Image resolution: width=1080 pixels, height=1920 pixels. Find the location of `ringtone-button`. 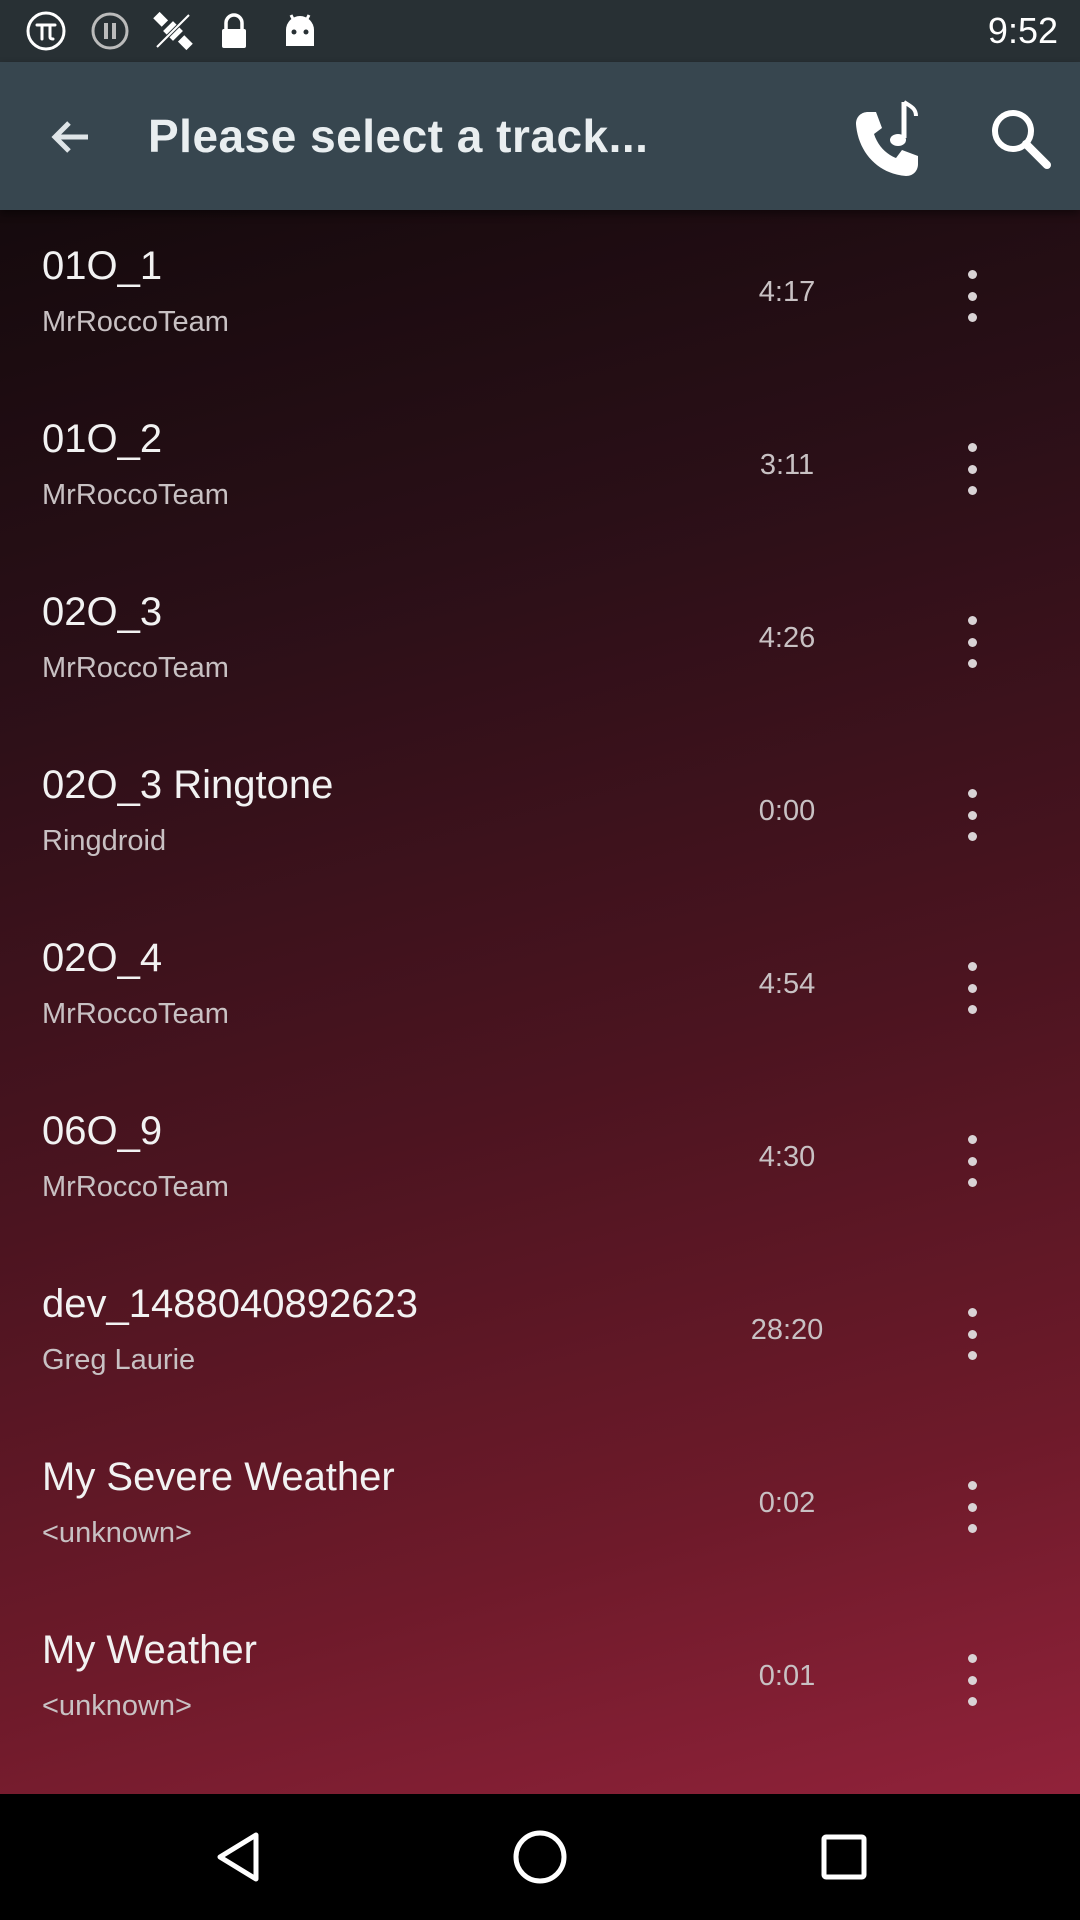

ringtone-button is located at coordinates (890, 138).